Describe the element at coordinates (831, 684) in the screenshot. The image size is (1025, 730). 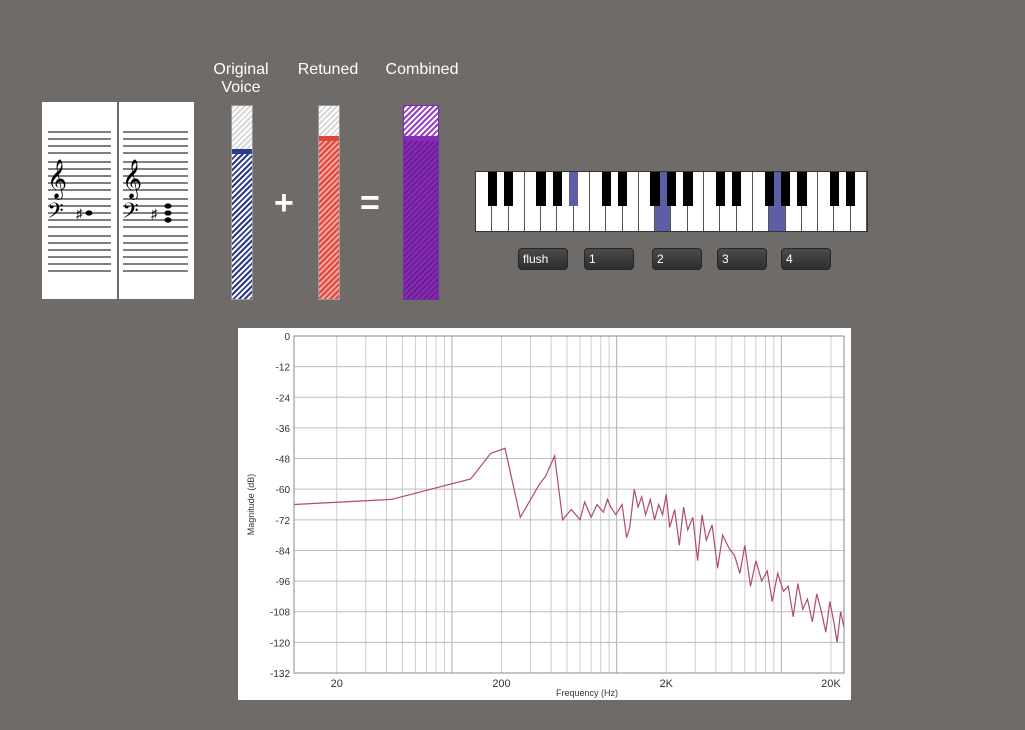
I see `x-tick-label: 20K` at that location.